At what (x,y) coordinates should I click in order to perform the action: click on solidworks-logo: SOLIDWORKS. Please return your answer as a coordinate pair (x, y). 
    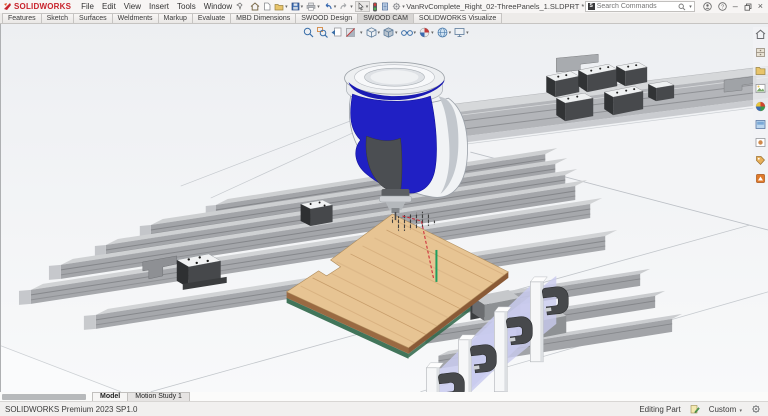
    Looking at the image, I should click on (37, 6).